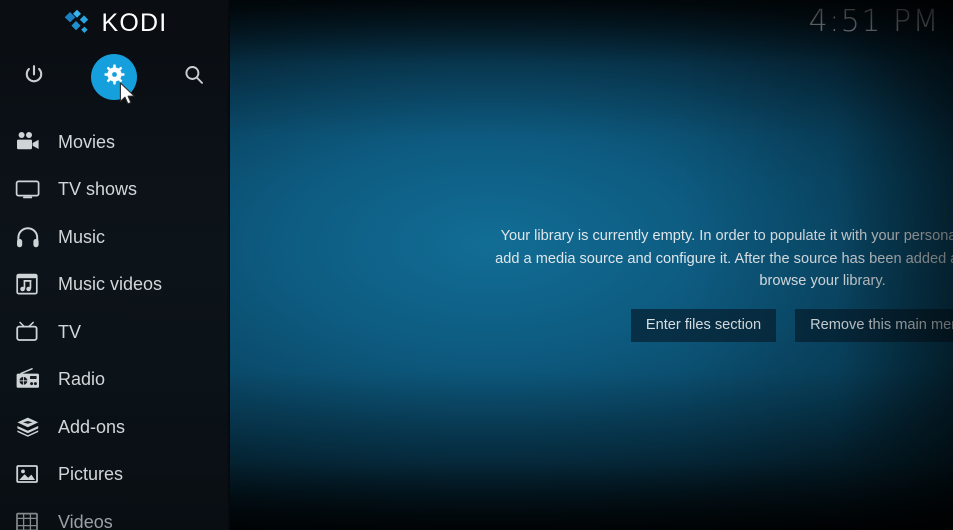  What do you see at coordinates (28, 379) in the screenshot?
I see `radio-icon` at bounding box center [28, 379].